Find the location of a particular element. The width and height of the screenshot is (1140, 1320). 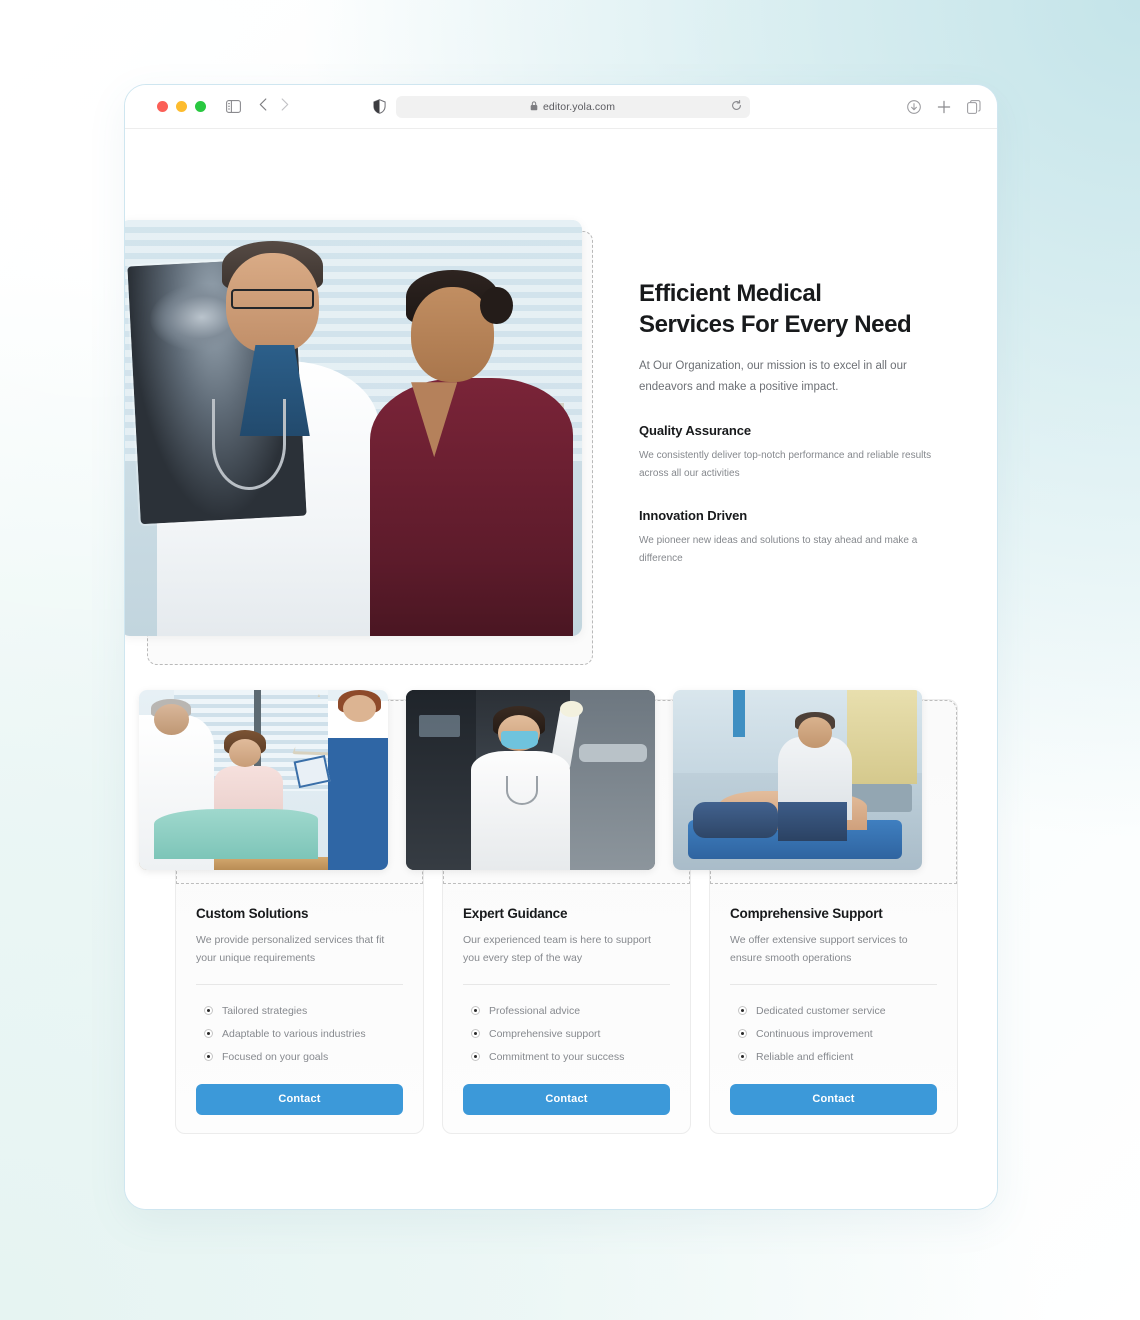

close-window-button is located at coordinates (162, 106).